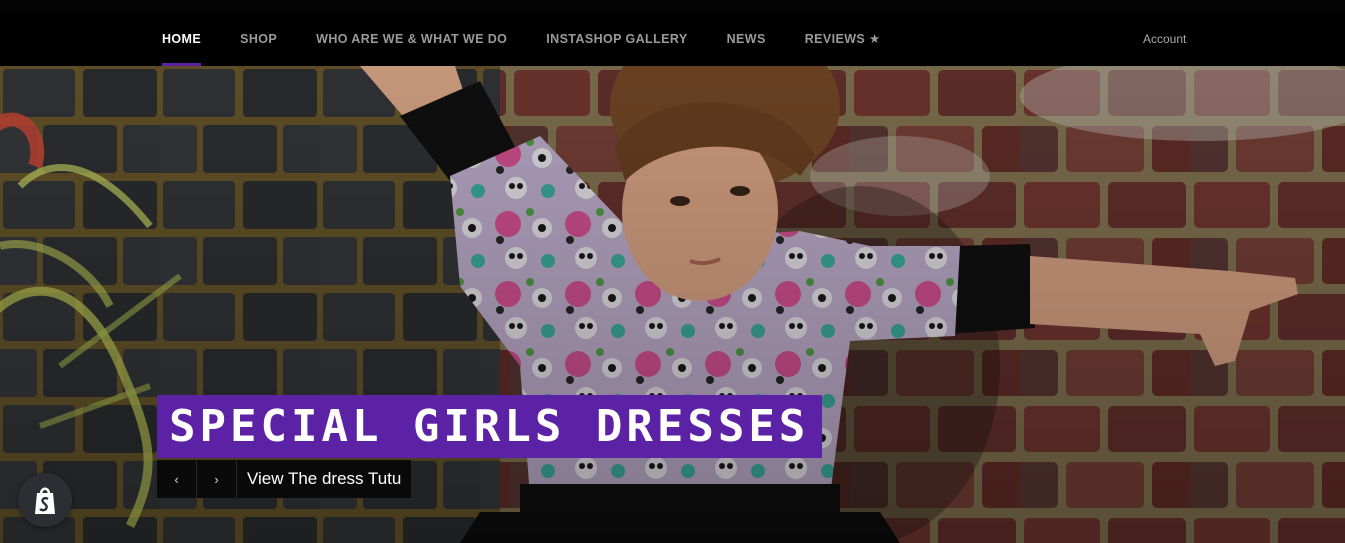 The height and width of the screenshot is (543, 1345). I want to click on nav-shop: SHOP, so click(258, 39).